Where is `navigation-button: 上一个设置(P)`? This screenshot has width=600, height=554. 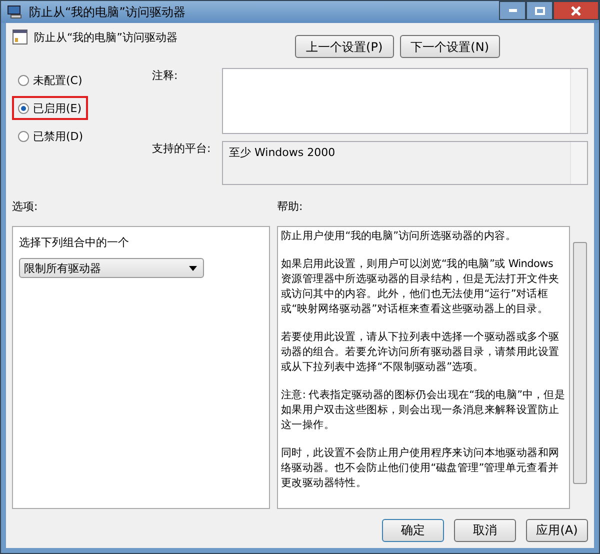 navigation-button: 上一个设置(P) is located at coordinates (344, 46).